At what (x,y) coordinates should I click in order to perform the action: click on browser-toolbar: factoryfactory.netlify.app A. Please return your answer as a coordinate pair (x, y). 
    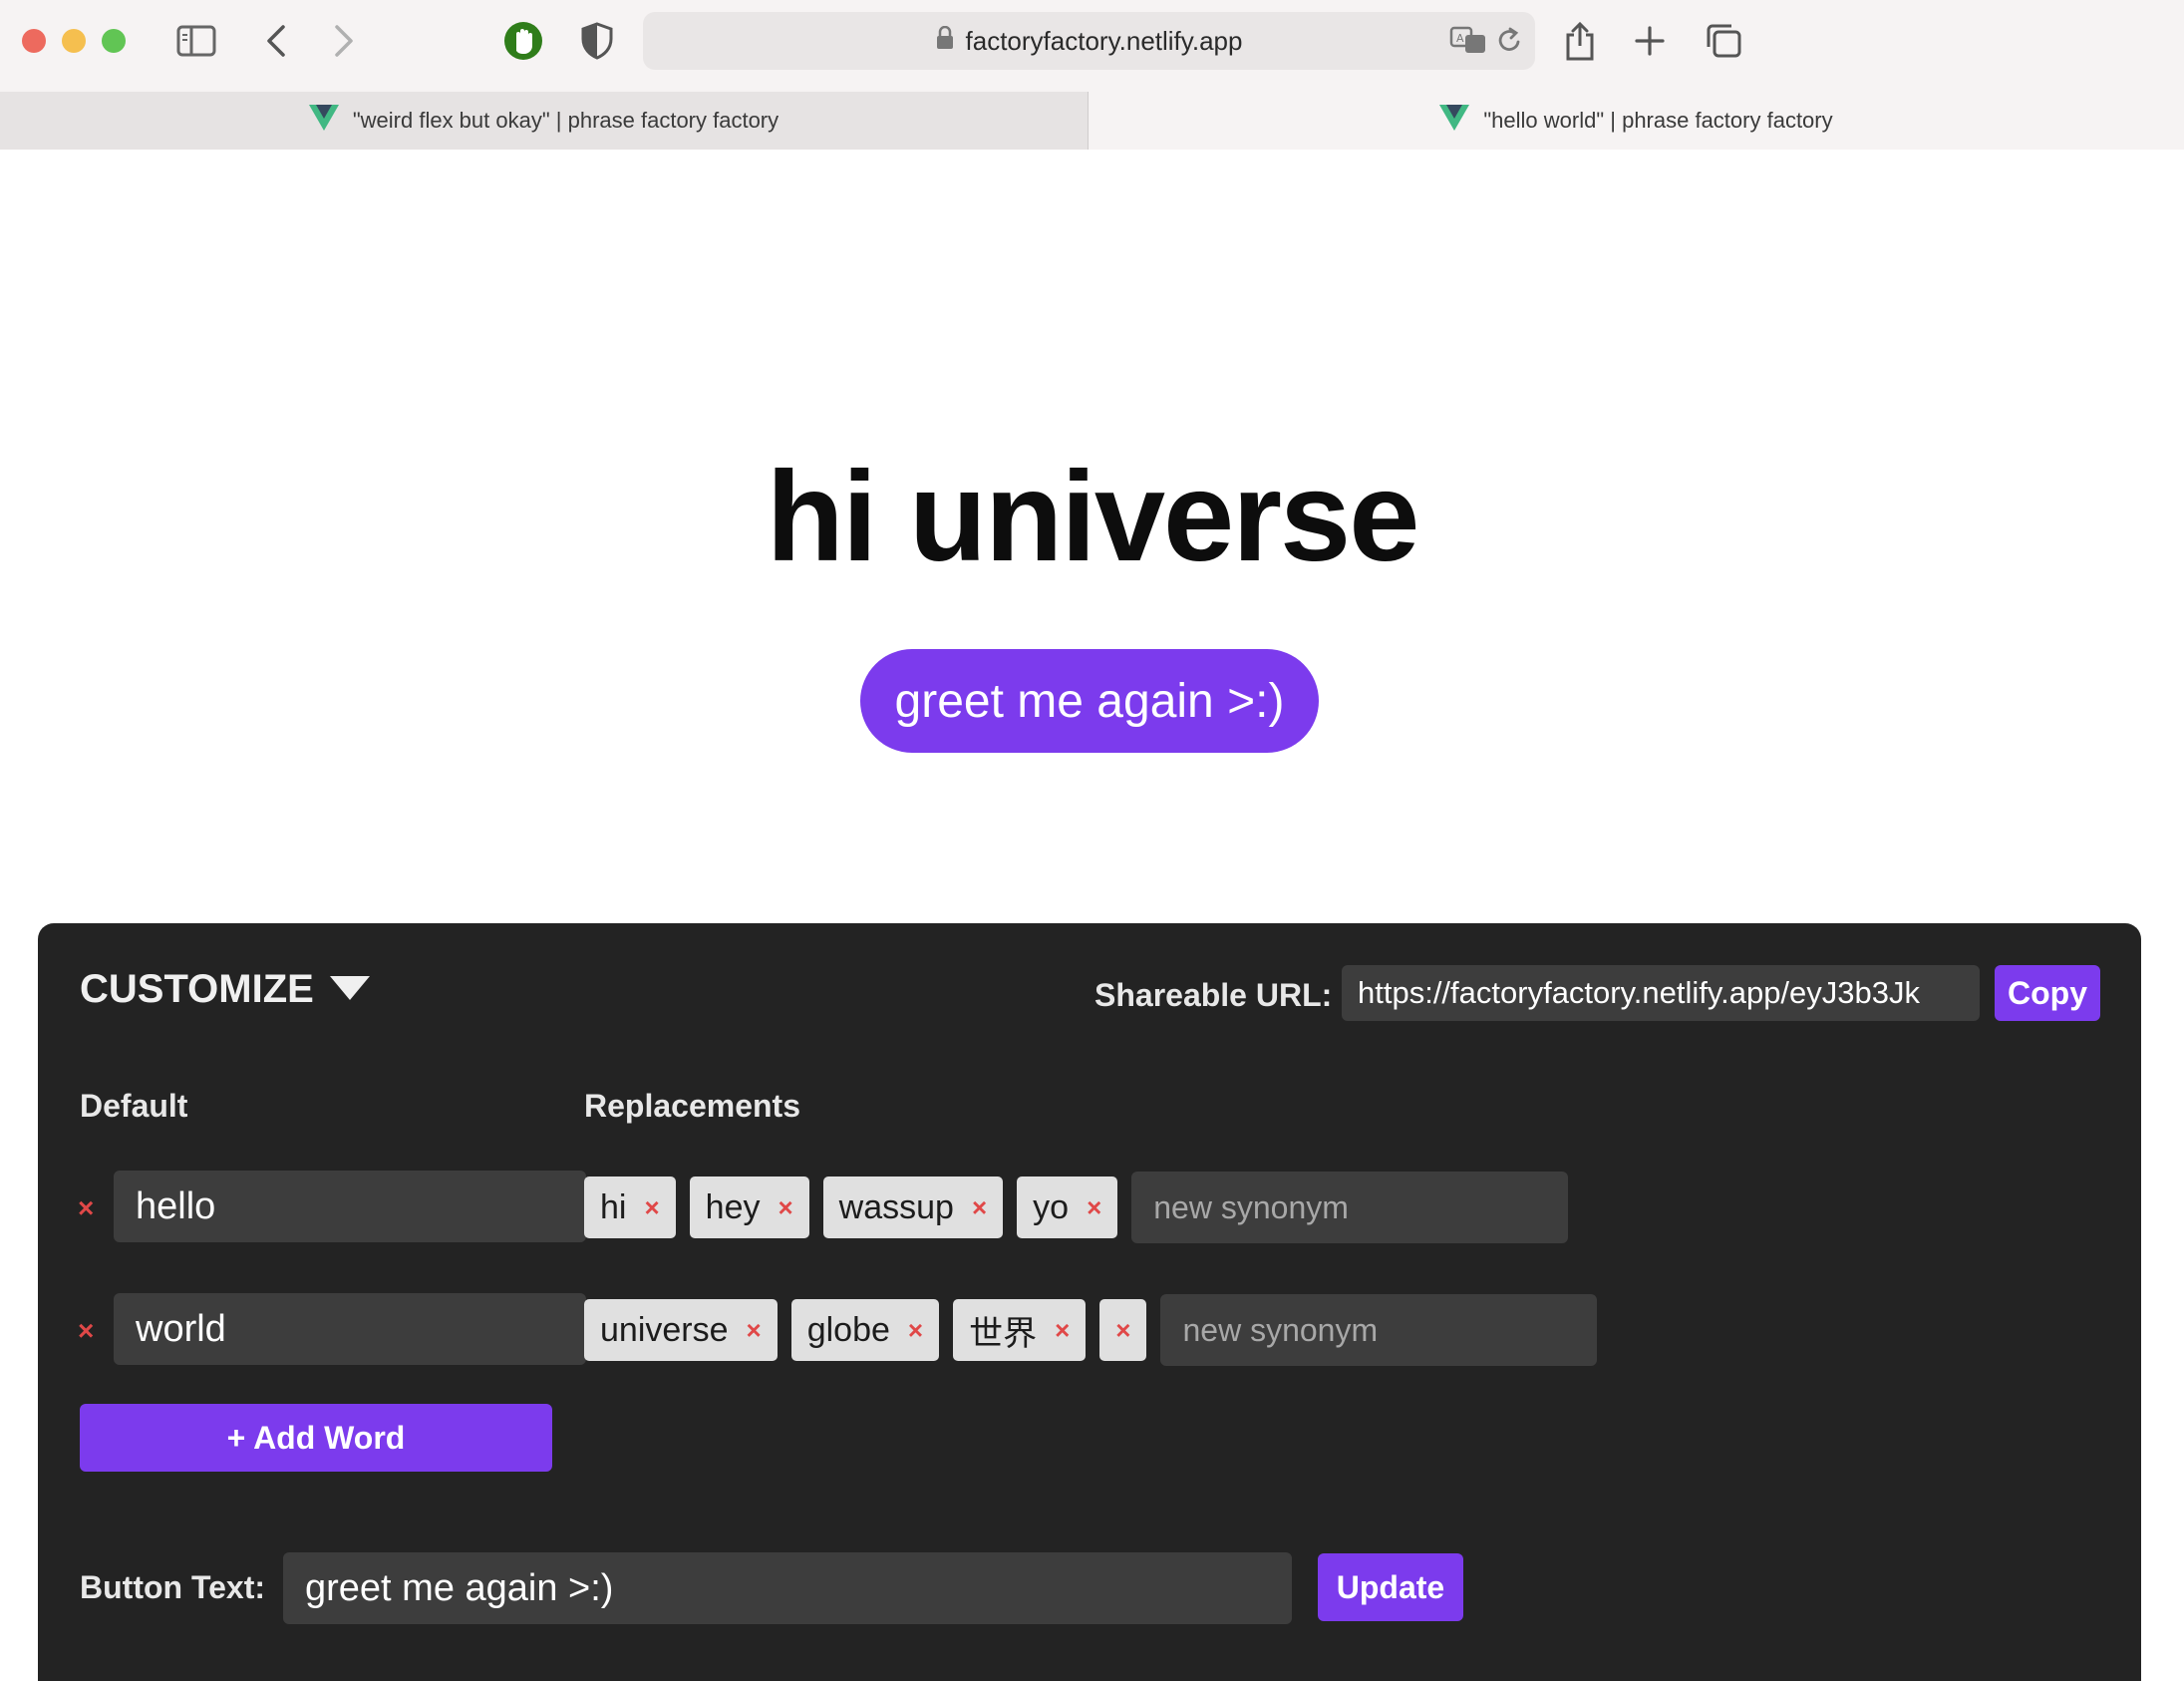
    Looking at the image, I should click on (1092, 46).